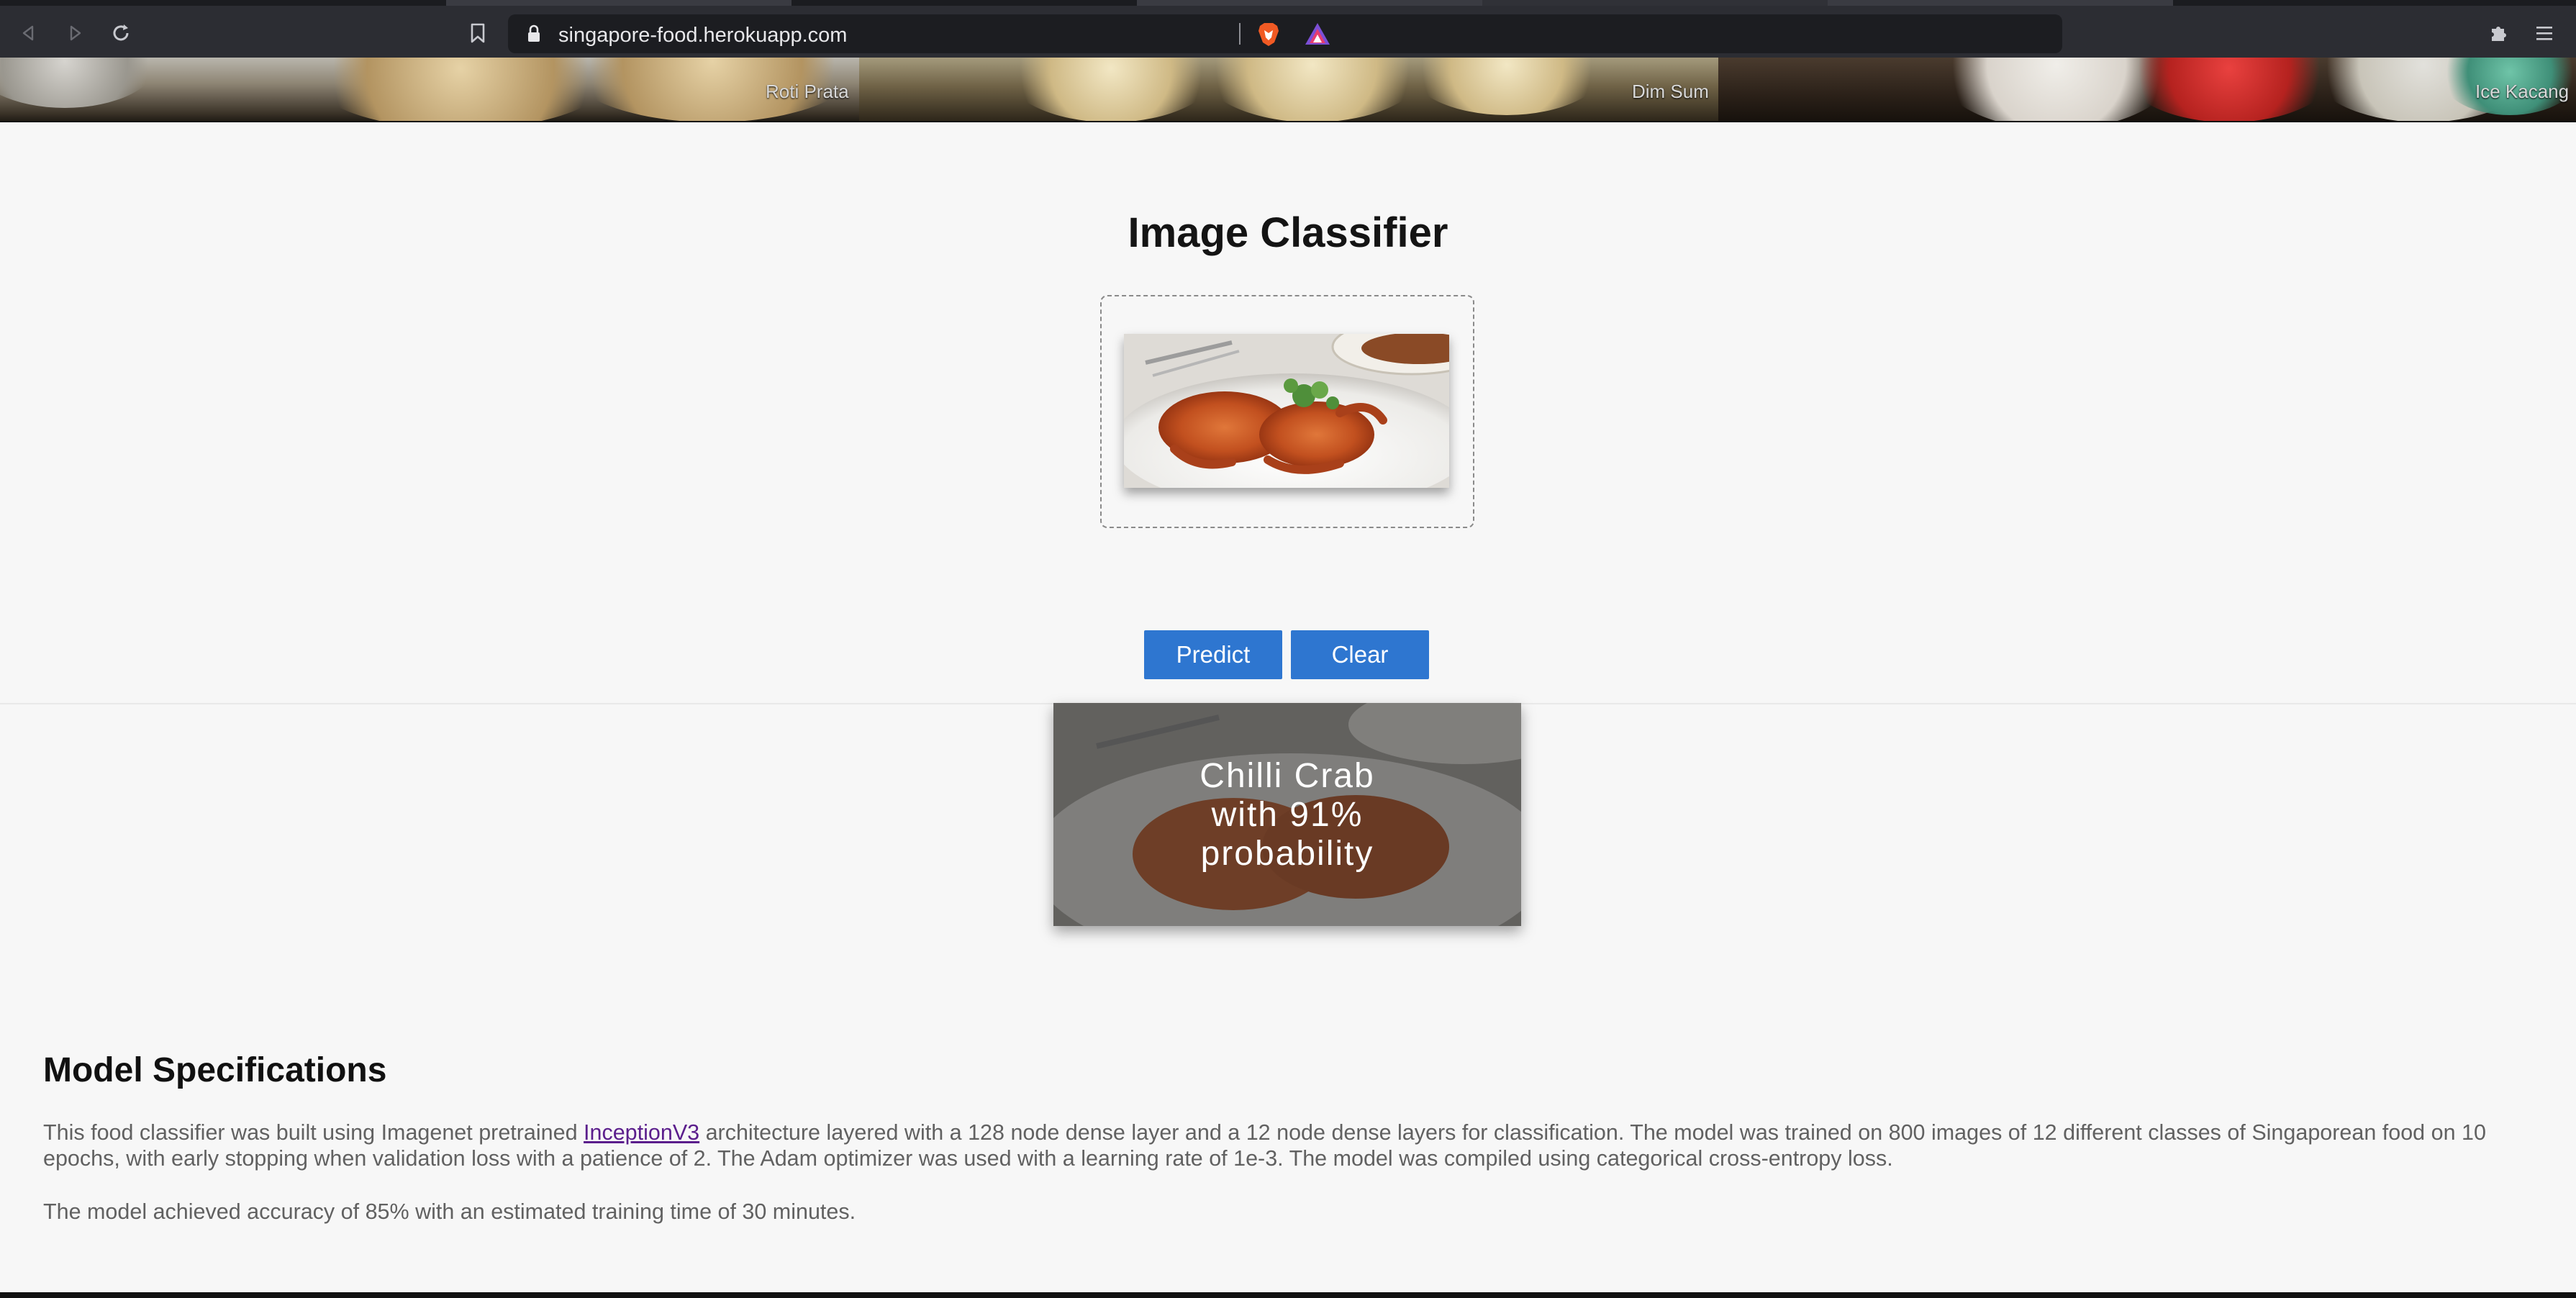  I want to click on browser-toolbar: singapore-food.herokuapp.com, so click(1288, 29).